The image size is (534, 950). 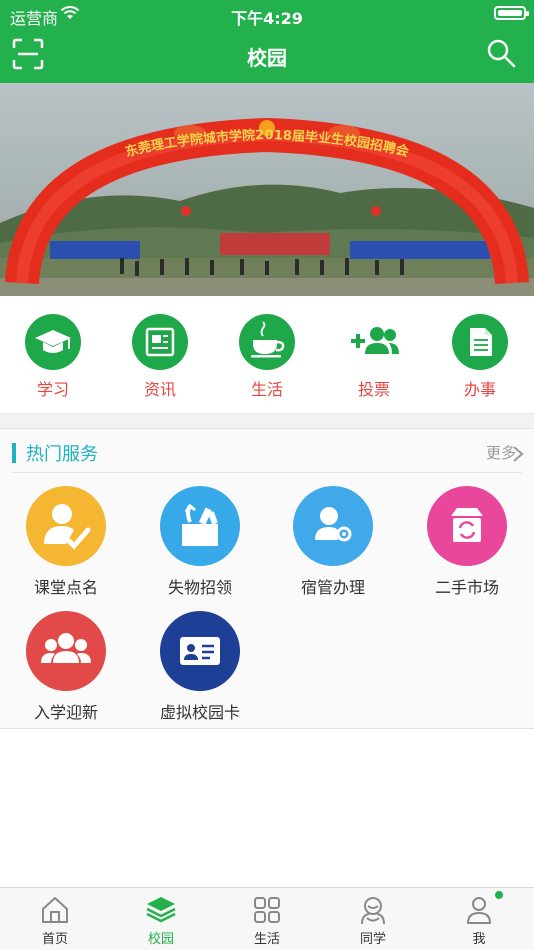 What do you see at coordinates (511, 13) in the screenshot?
I see `battery-icon` at bounding box center [511, 13].